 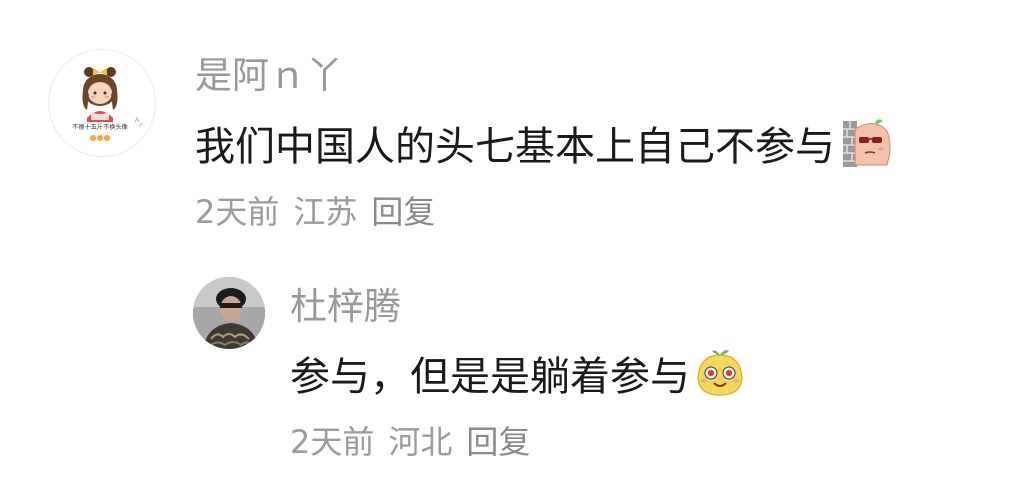 I want to click on reply-text: 参与，但是是躺着参与, so click(x=518, y=373).